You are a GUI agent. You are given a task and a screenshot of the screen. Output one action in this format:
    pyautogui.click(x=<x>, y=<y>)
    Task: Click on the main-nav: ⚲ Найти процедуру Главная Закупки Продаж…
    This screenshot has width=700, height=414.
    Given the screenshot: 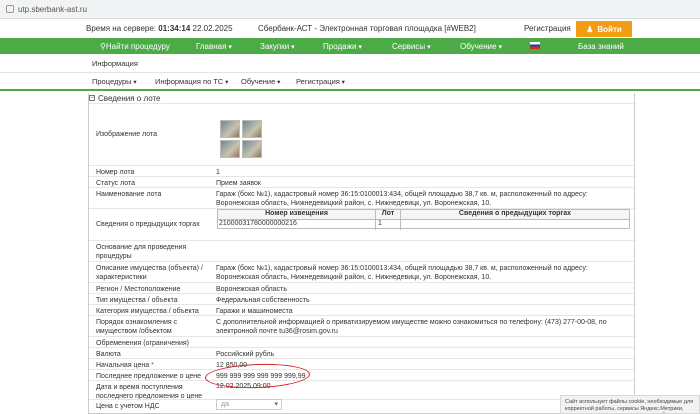 What is the action you would take?
    pyautogui.click(x=350, y=46)
    